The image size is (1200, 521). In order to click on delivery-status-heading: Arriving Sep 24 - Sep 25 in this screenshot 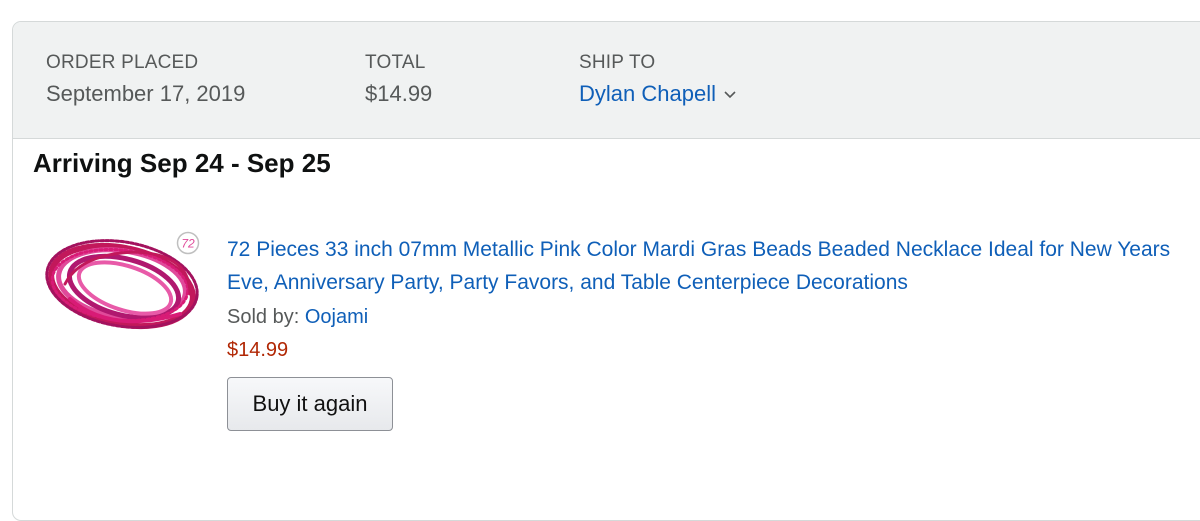, I will do `click(182, 163)`.